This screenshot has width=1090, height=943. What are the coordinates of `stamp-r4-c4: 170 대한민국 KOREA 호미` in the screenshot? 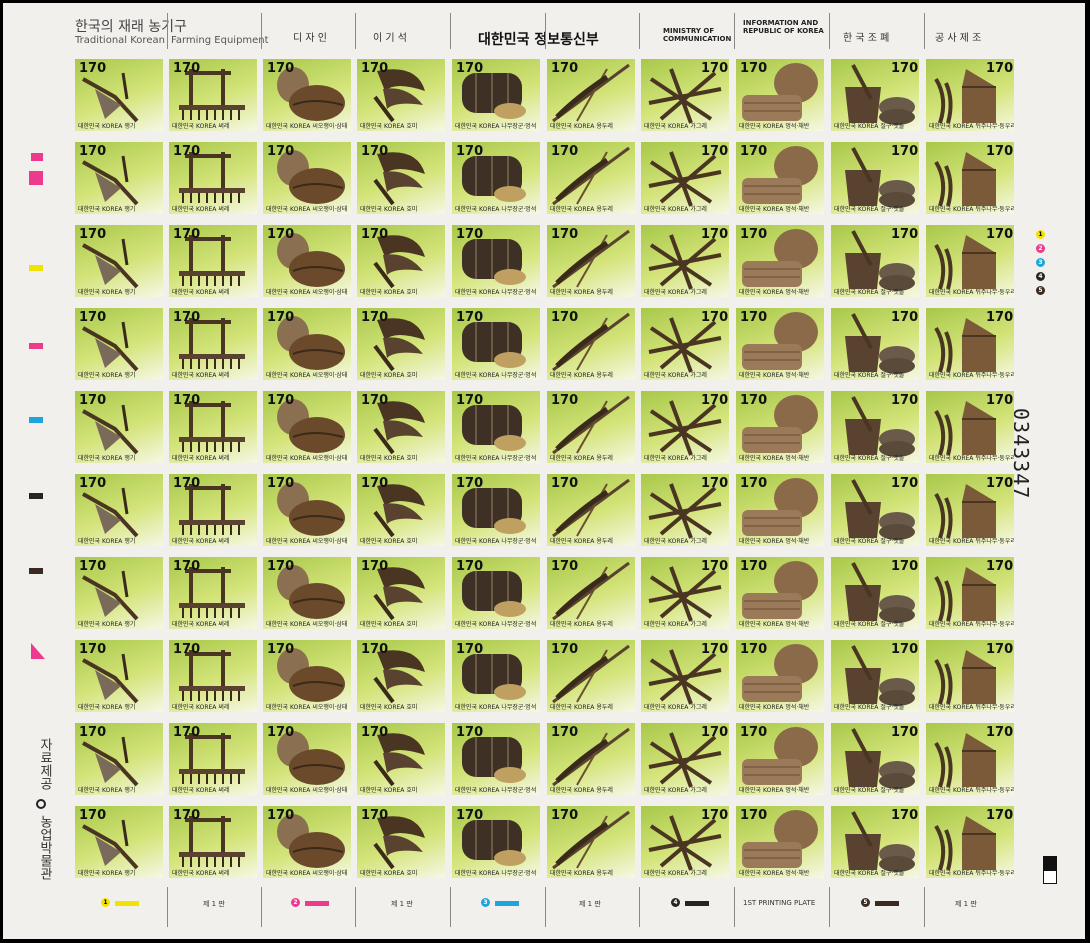 It's located at (401, 344).